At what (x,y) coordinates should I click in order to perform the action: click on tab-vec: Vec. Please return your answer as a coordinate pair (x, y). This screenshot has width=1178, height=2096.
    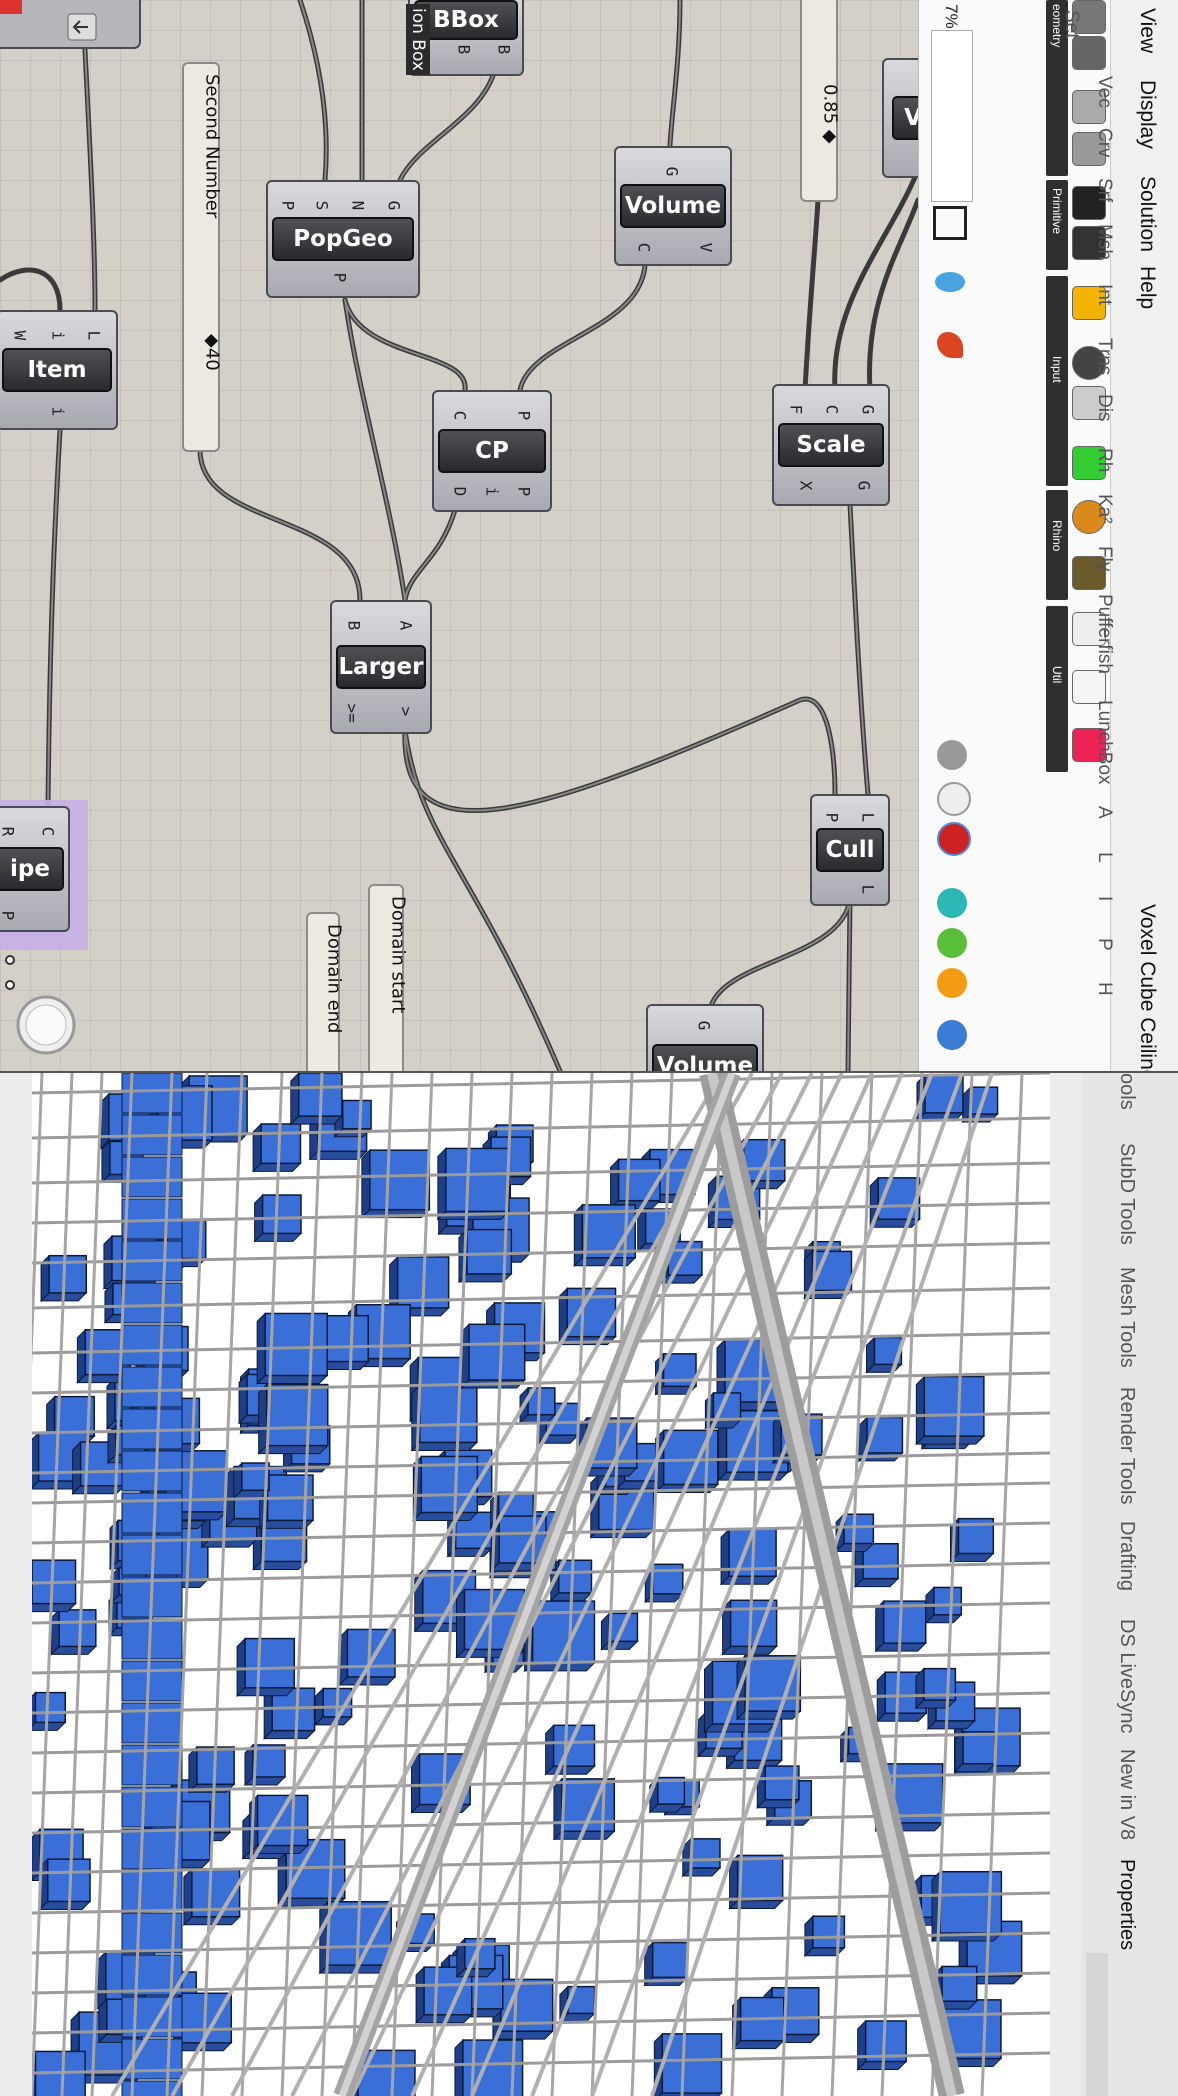
    Looking at the image, I should click on (1104, 92).